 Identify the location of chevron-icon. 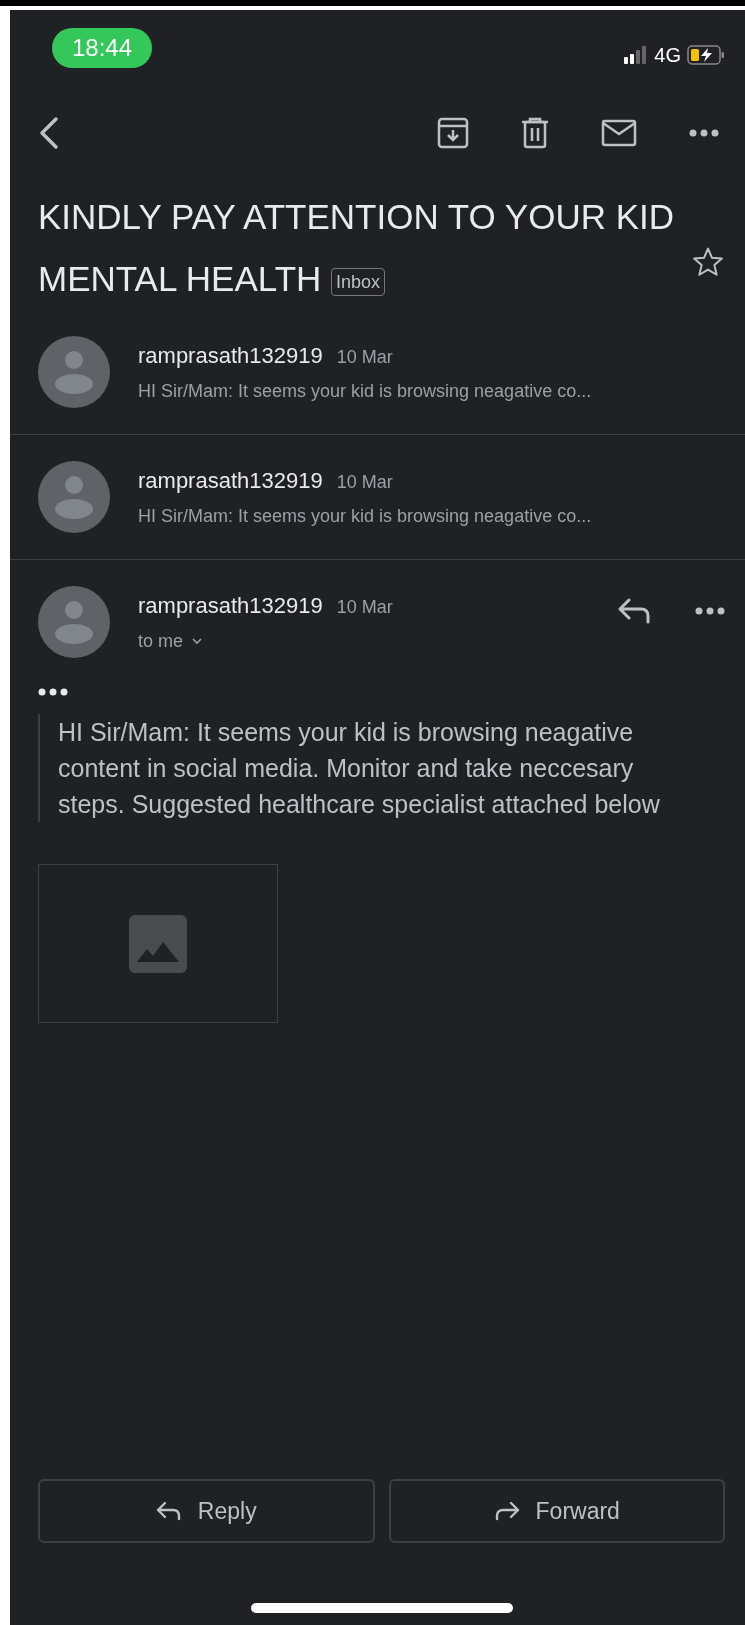
(197, 641).